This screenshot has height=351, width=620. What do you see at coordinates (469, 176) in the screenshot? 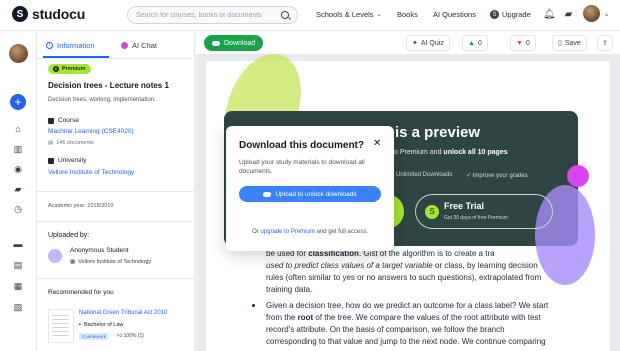
I see `check-icon: ✓` at bounding box center [469, 176].